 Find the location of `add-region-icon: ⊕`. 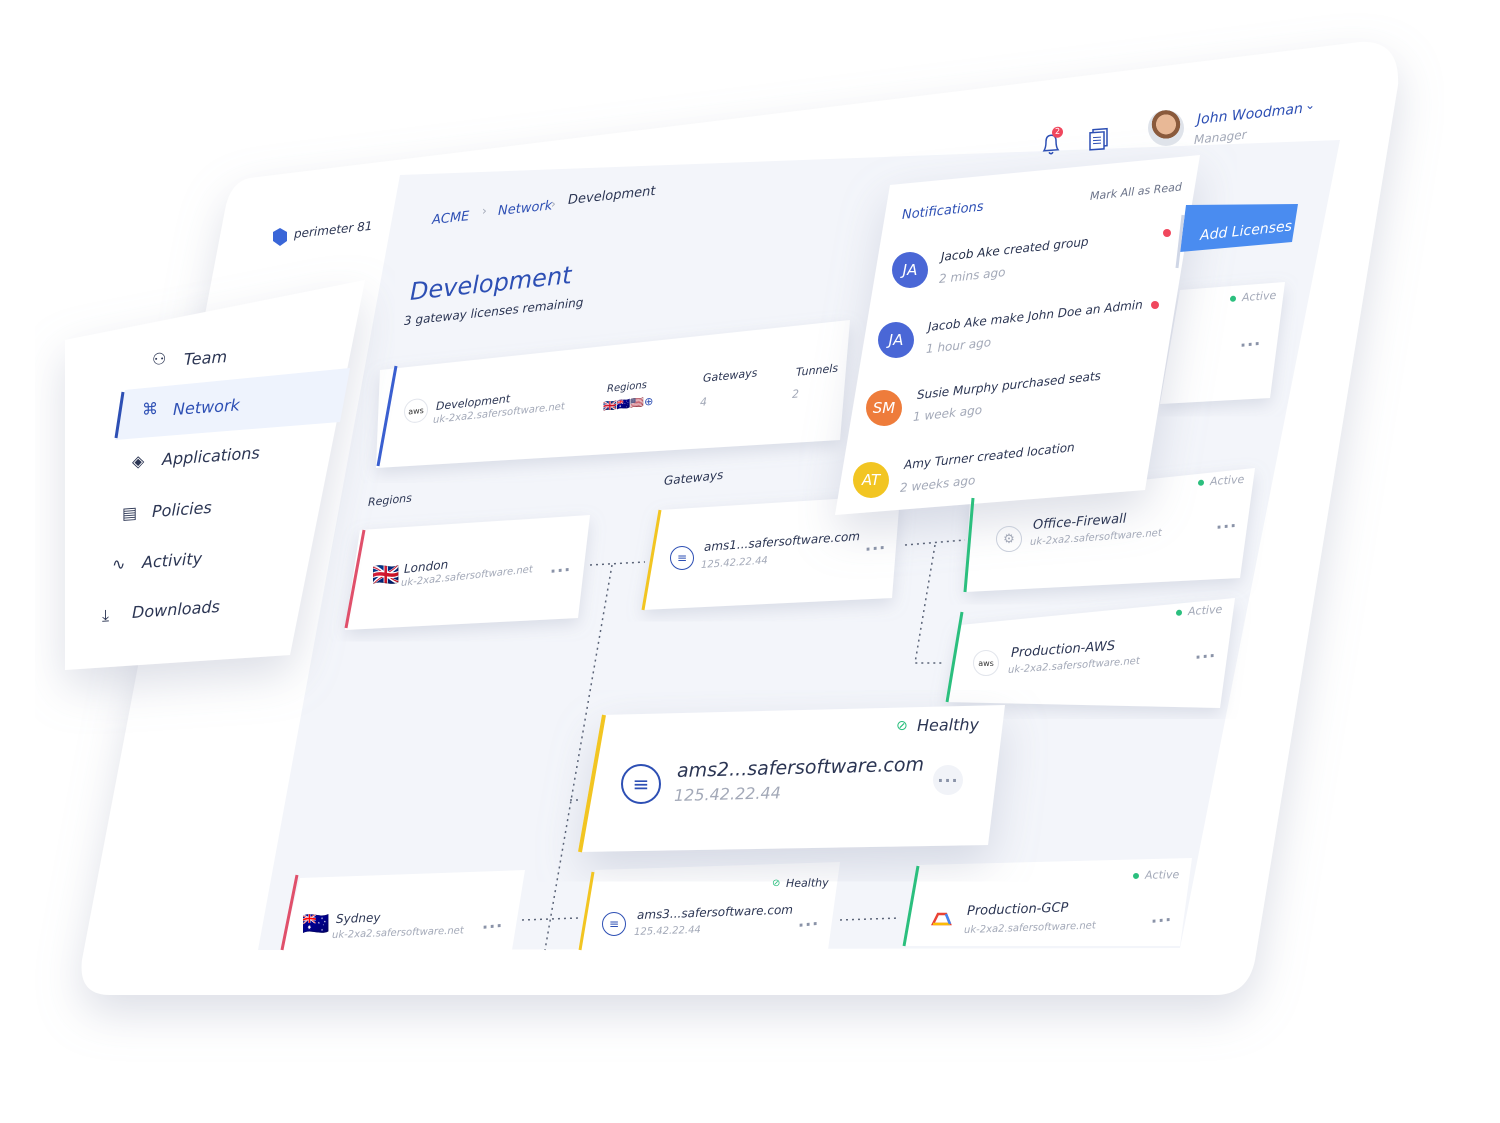

add-region-icon: ⊕ is located at coordinates (648, 402).